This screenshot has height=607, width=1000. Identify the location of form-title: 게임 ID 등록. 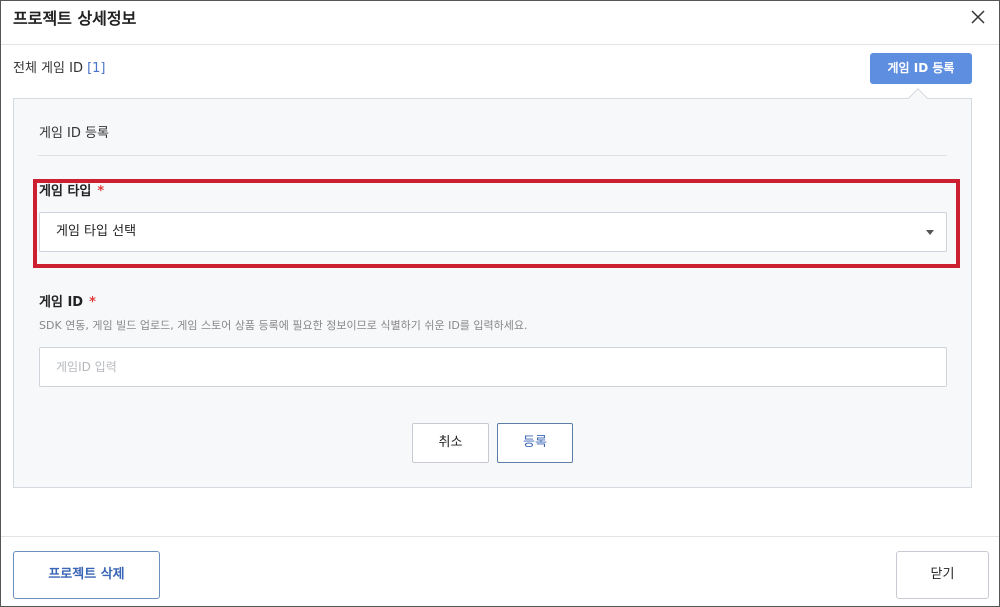
(74, 133).